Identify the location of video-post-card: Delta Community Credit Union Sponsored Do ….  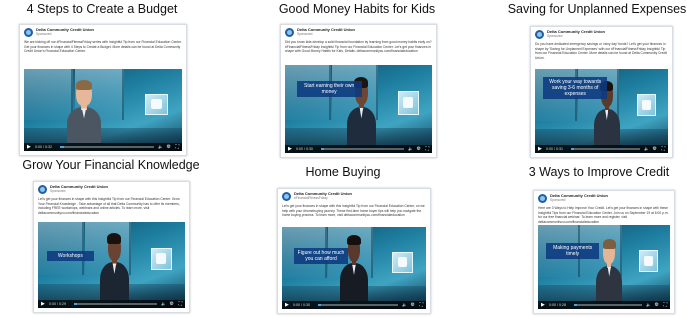
(601, 92).